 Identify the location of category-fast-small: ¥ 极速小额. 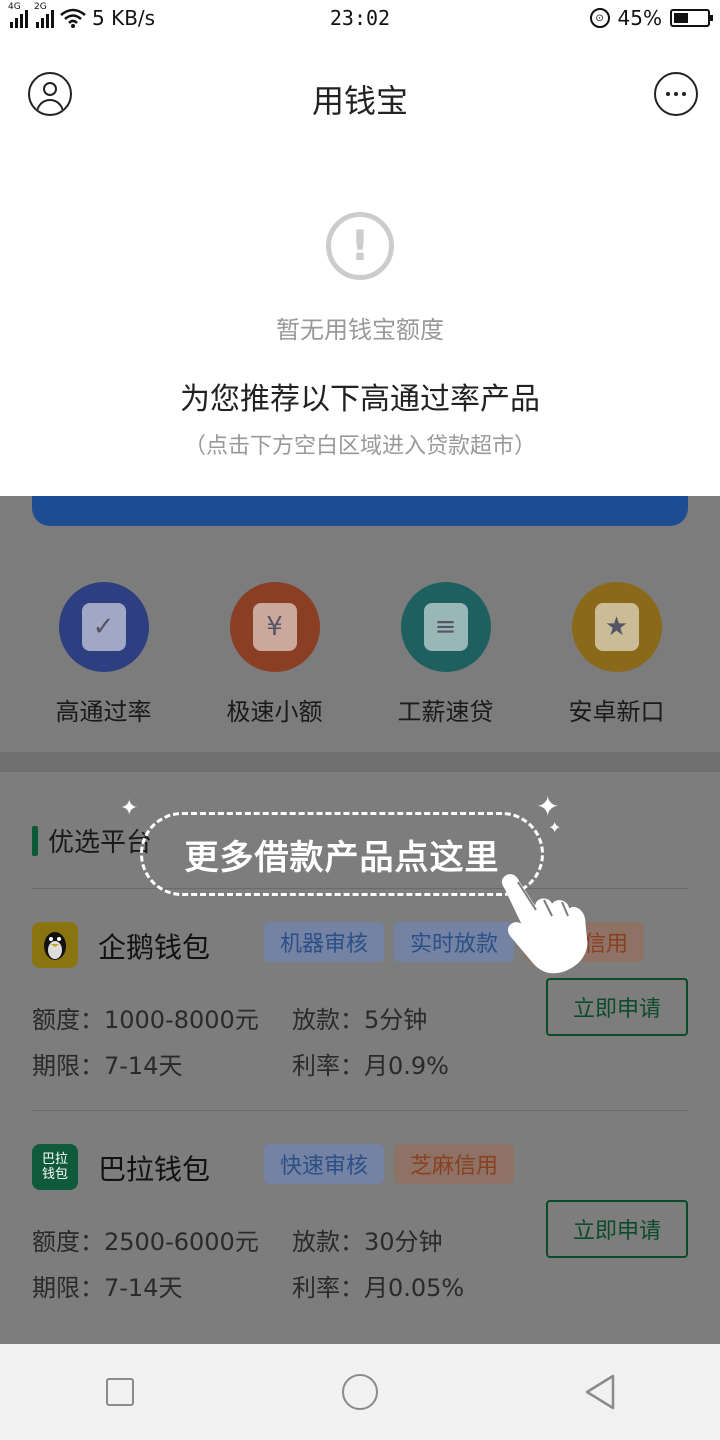
(275, 648).